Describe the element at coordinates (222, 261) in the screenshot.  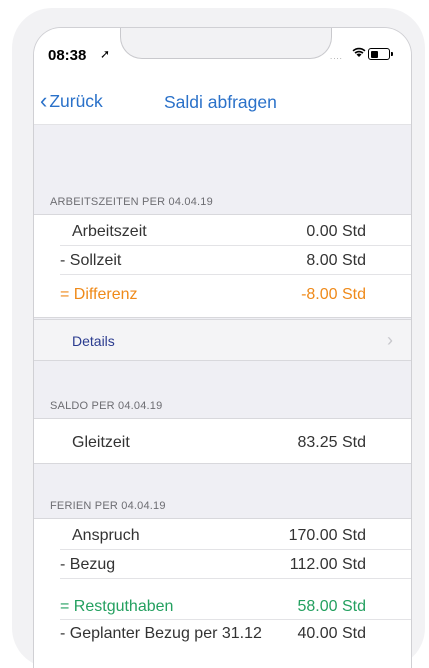
I see `row-sollzeit: - Sollzeit 8.00 Std` at that location.